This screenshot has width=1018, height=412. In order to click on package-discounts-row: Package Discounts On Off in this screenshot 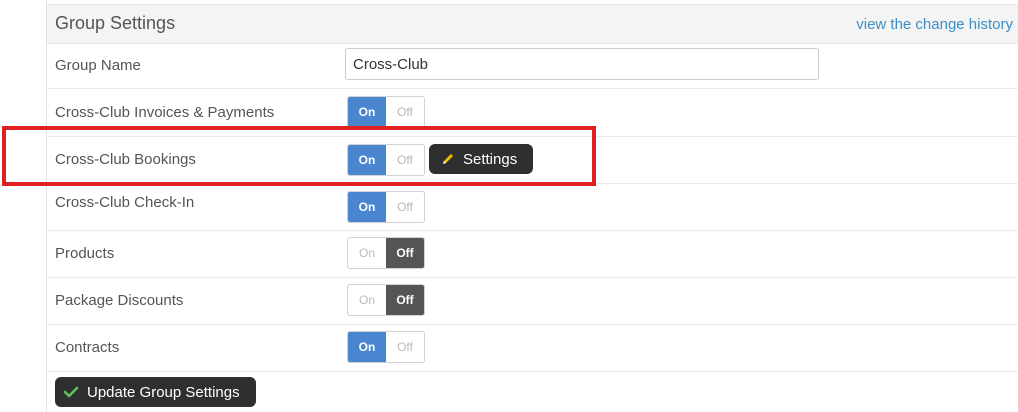, I will do `click(532, 301)`.